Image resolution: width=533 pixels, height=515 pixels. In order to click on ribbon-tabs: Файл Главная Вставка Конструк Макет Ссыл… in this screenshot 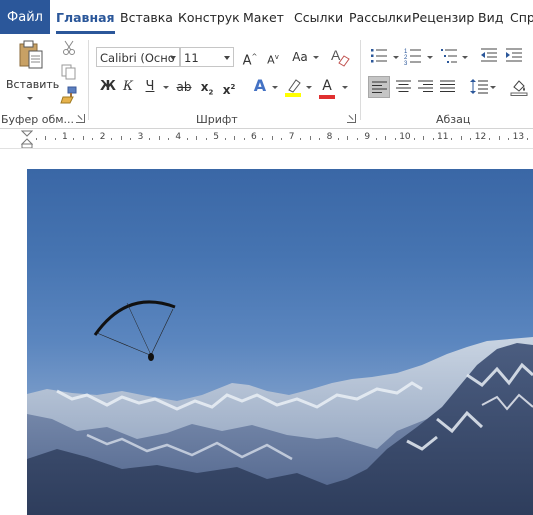, I will do `click(266, 17)`.